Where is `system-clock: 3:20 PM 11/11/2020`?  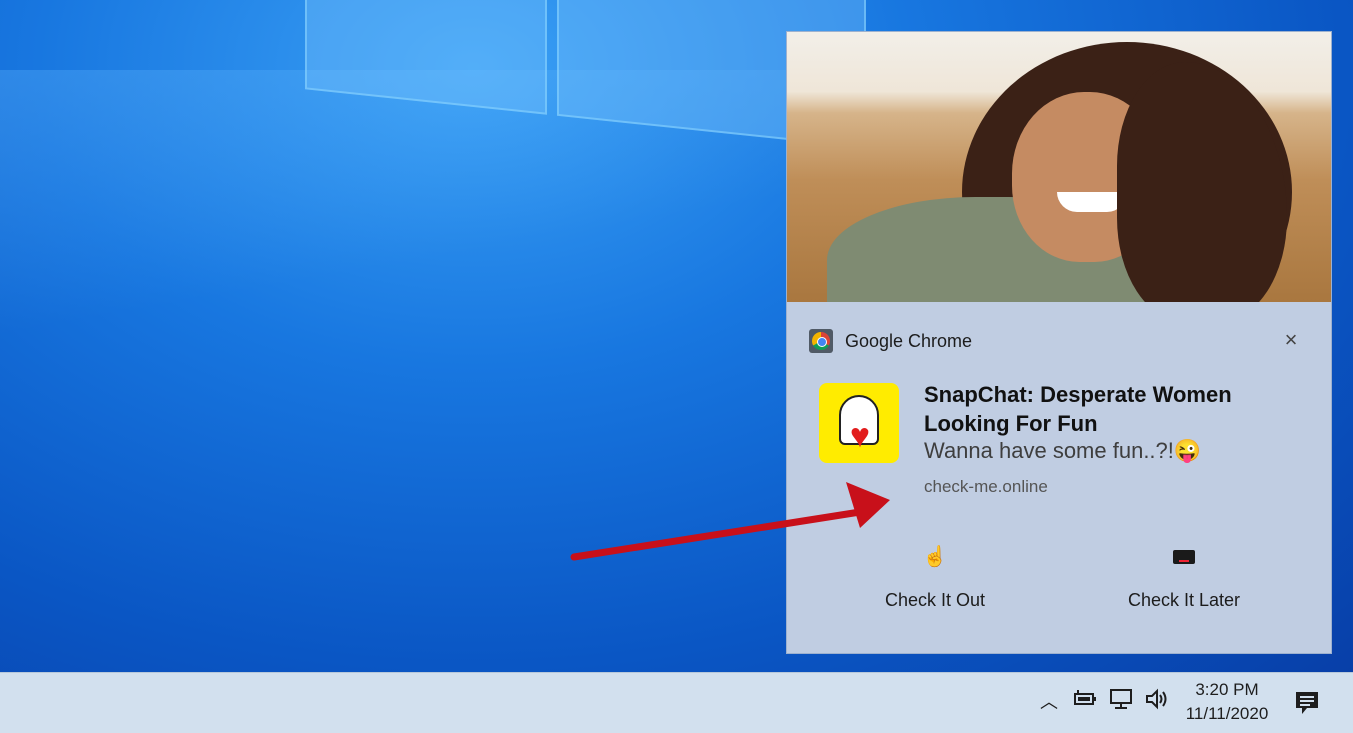
system-clock: 3:20 PM 11/11/2020 is located at coordinates (1227, 702).